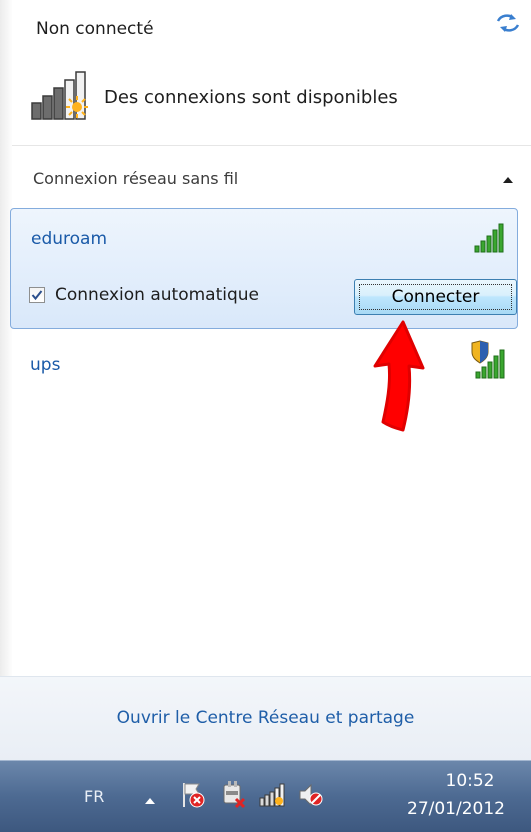  What do you see at coordinates (193, 797) in the screenshot?
I see `action-center-flag-icon` at bounding box center [193, 797].